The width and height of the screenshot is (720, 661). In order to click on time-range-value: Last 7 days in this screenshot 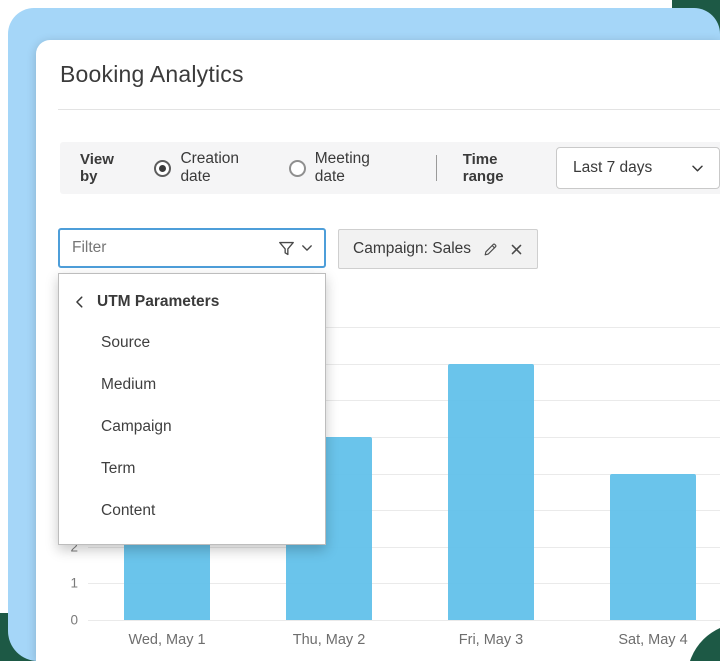, I will do `click(612, 167)`.